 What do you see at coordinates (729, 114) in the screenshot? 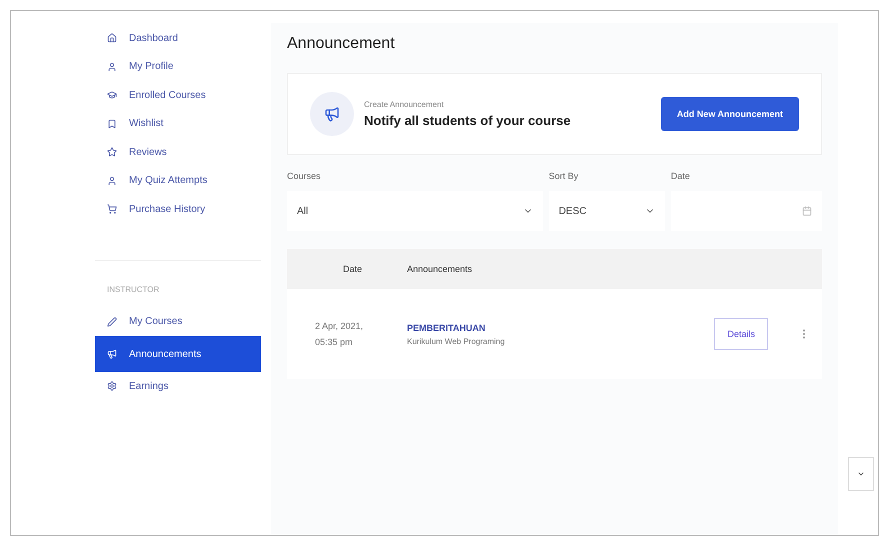
I see `add-announcement-button: Add New Announcement` at bounding box center [729, 114].